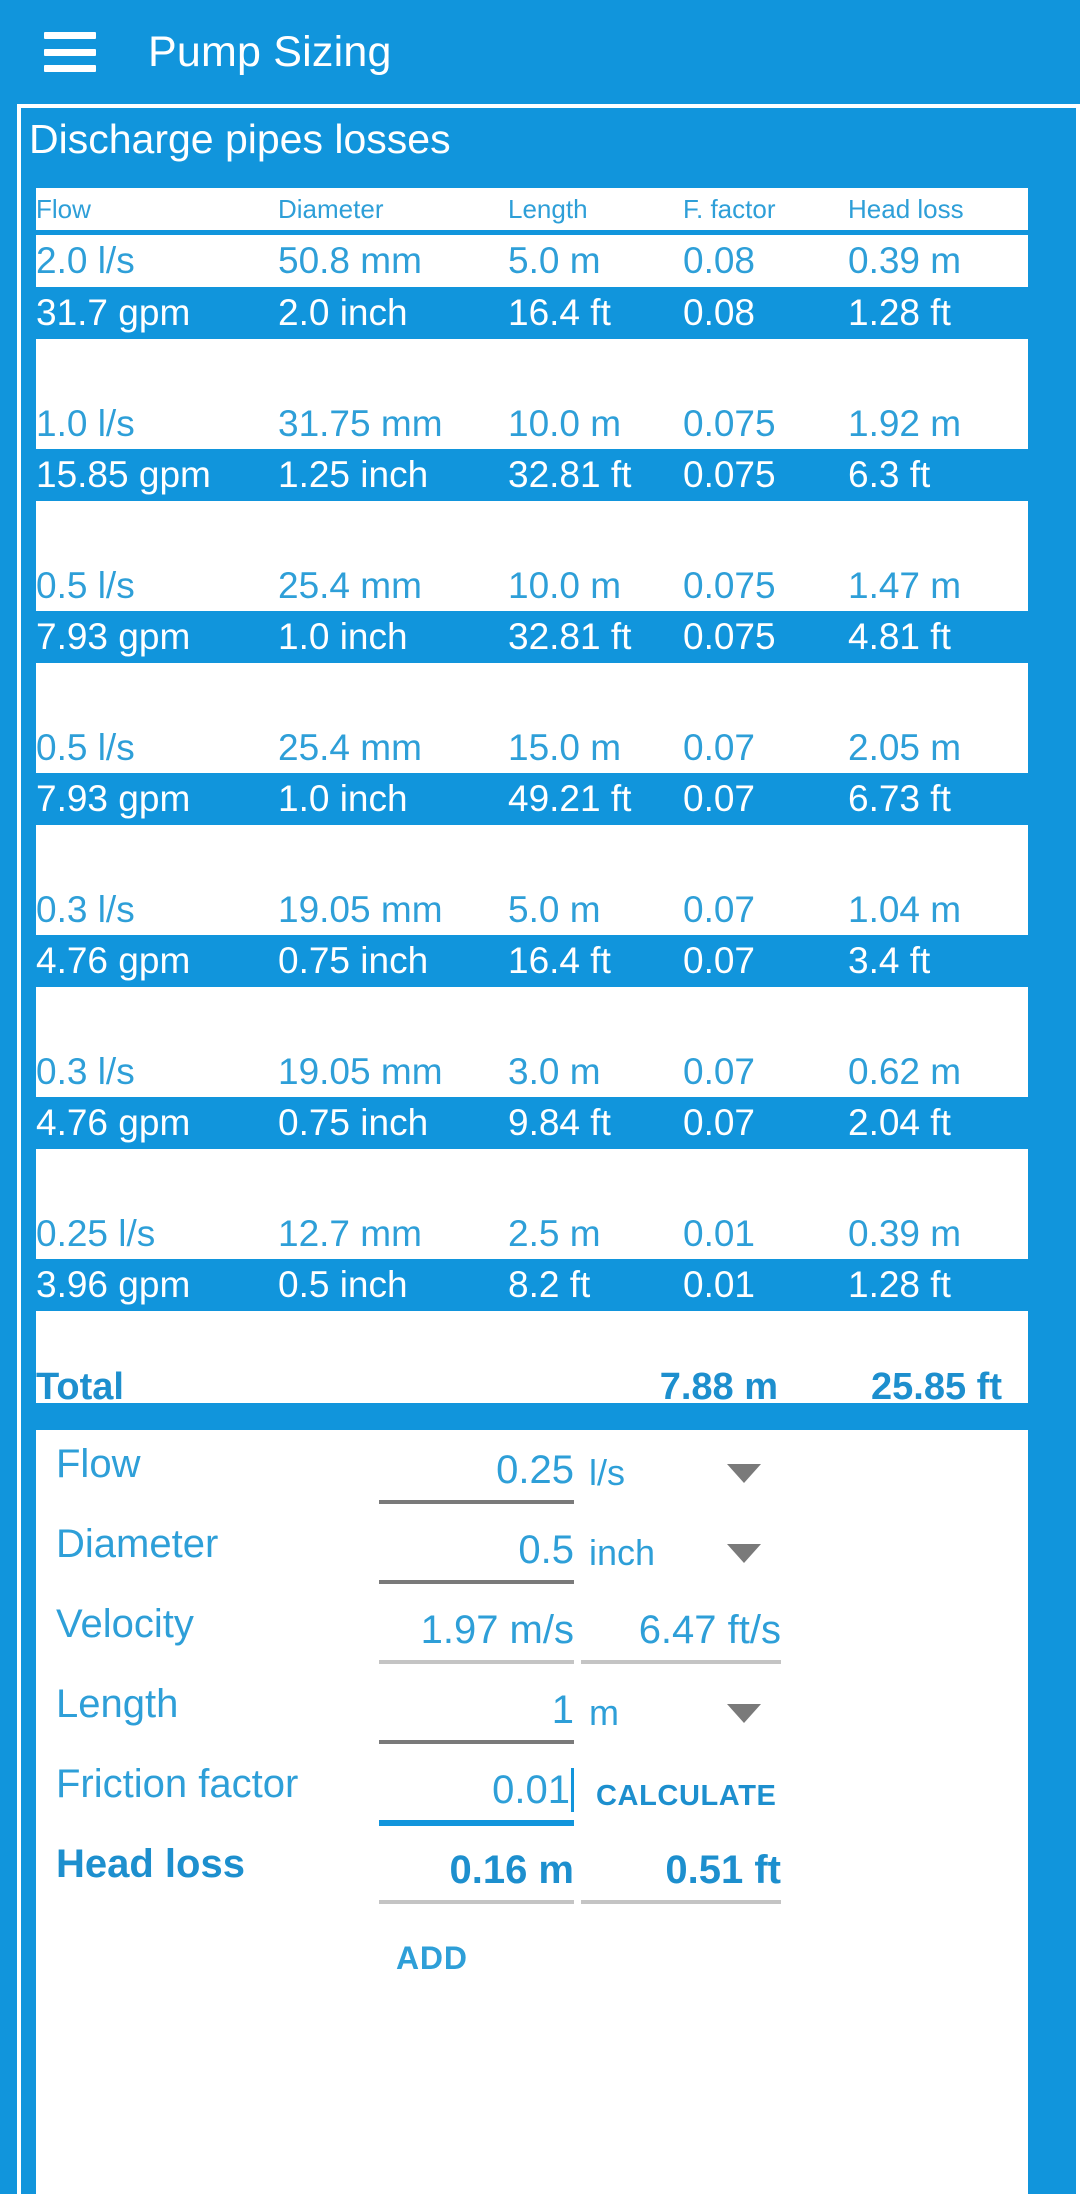 Image resolution: width=1080 pixels, height=2194 pixels. Describe the element at coordinates (432, 1958) in the screenshot. I see `add-button: ADD` at that location.